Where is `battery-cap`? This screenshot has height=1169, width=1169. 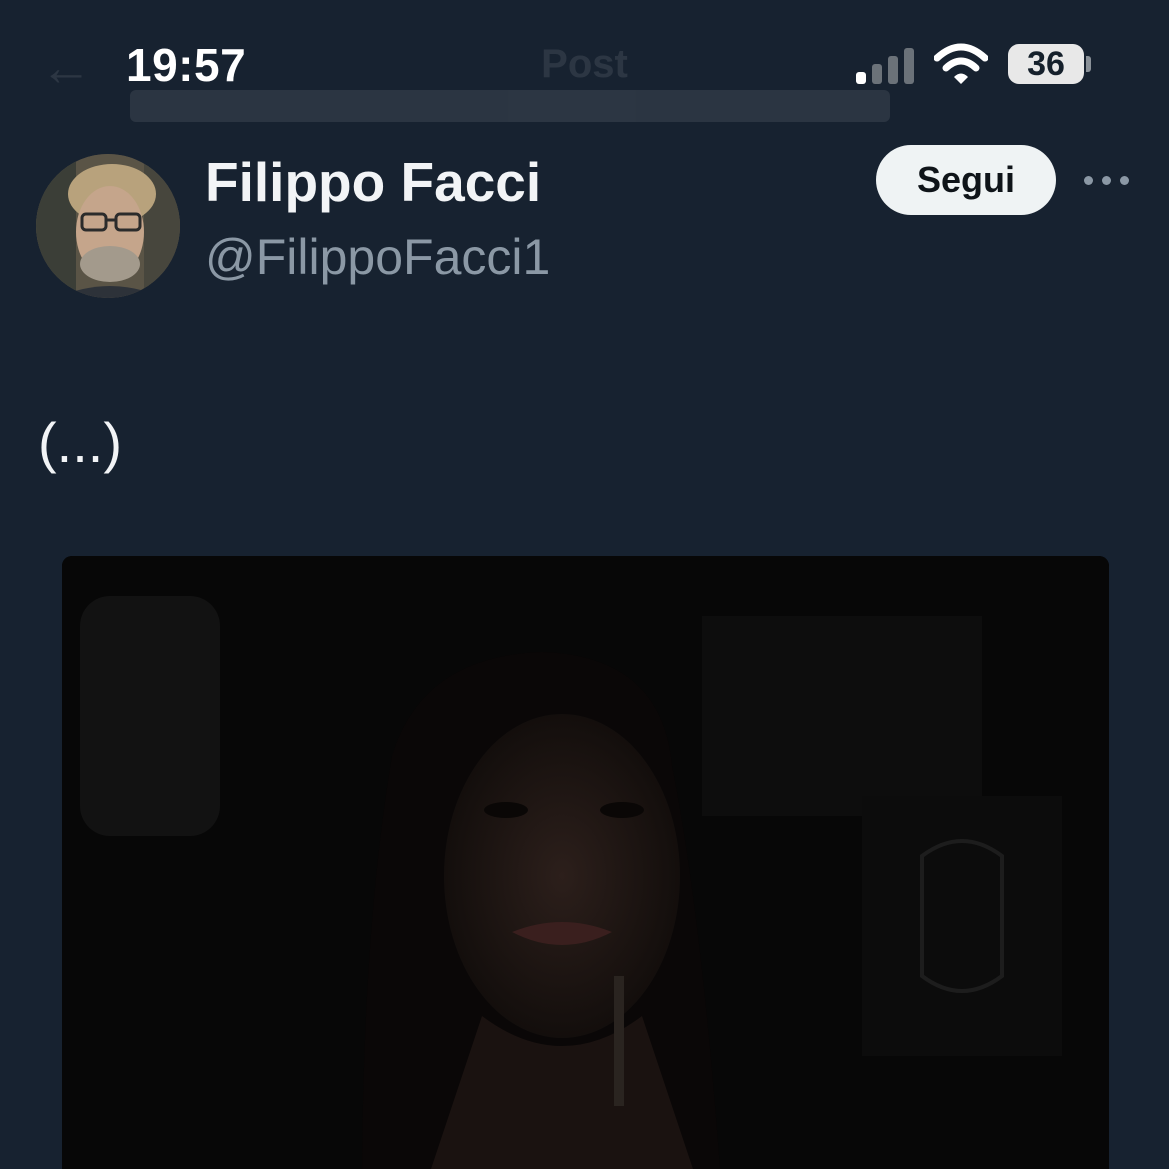
battery-cap is located at coordinates (1088, 64).